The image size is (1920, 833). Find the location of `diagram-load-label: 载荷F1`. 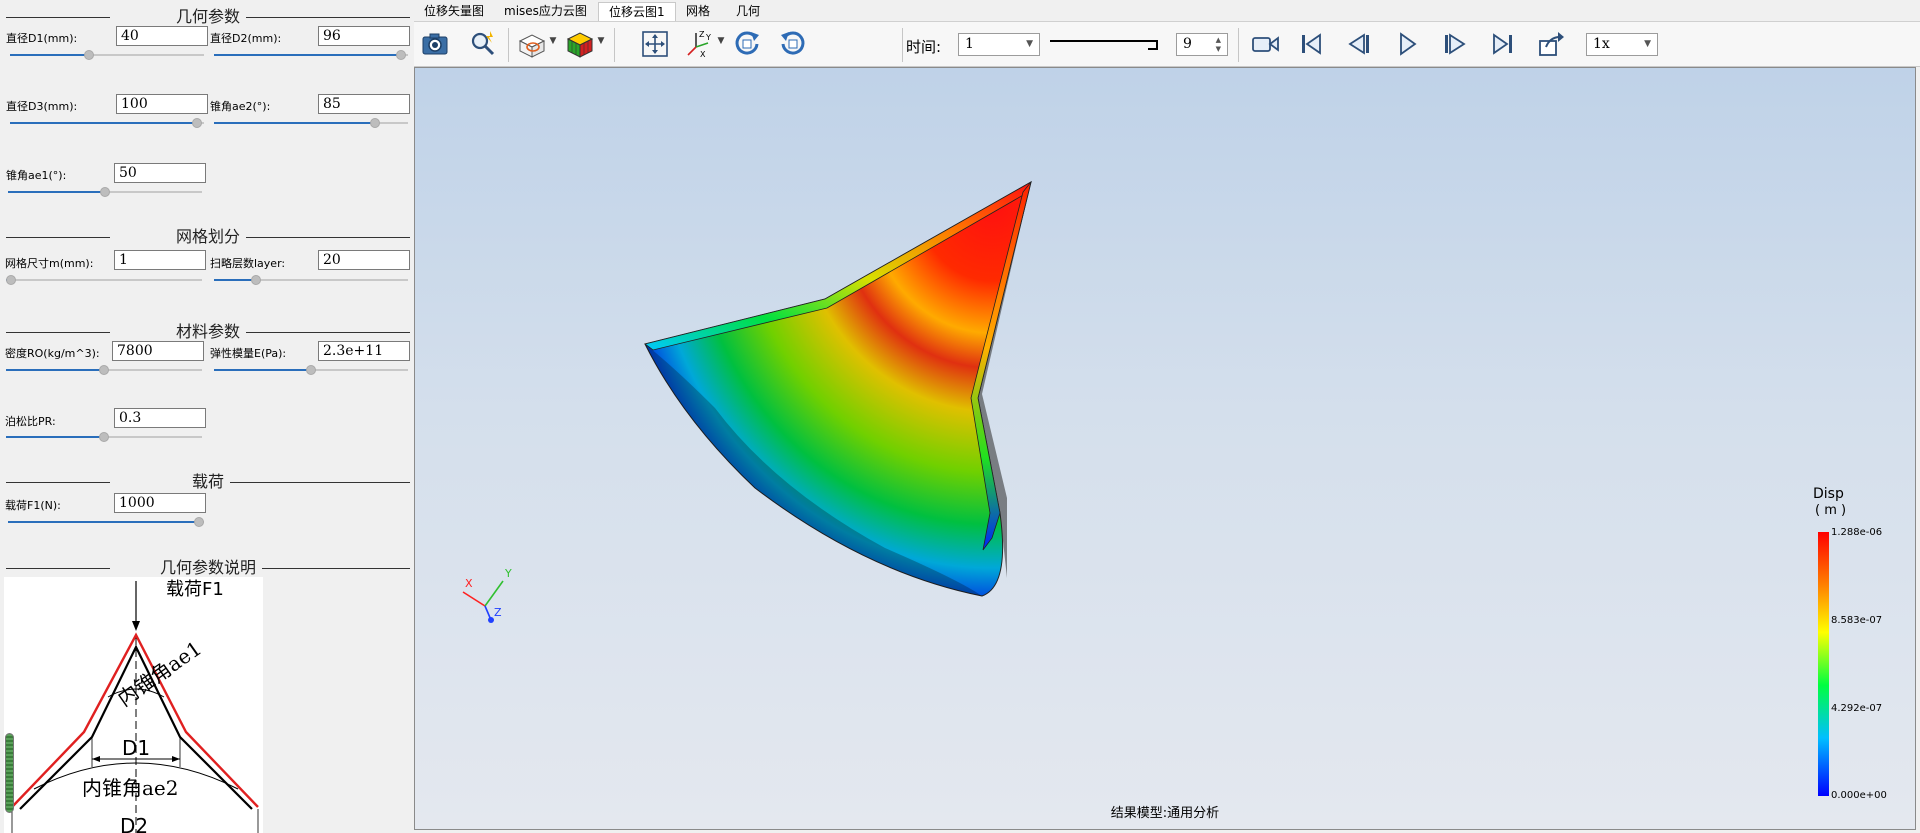

diagram-load-label: 载荷F1 is located at coordinates (195, 589).